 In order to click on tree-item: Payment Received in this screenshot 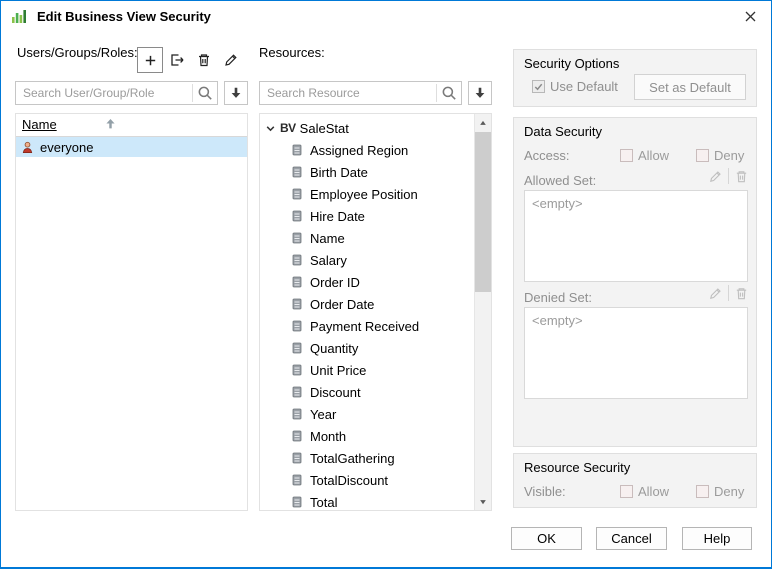, I will do `click(367, 326)`.